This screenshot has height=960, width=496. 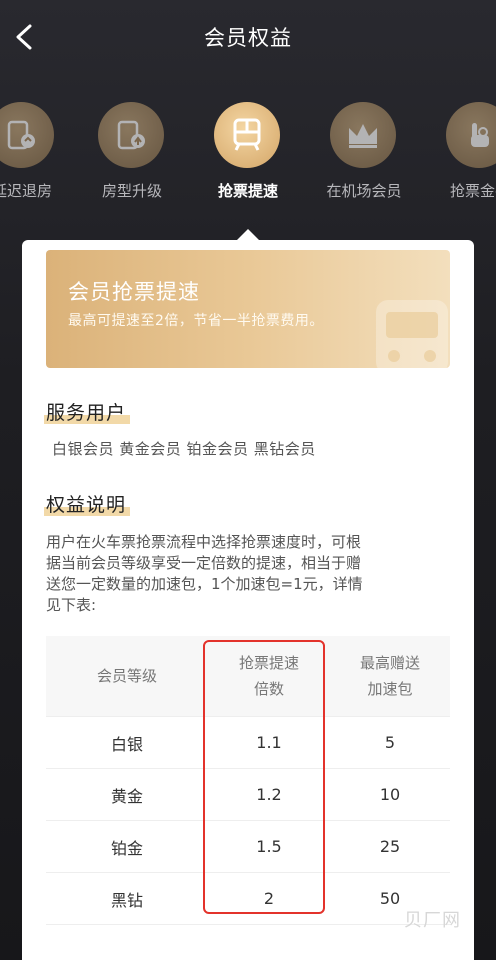 What do you see at coordinates (87, 503) in the screenshot?
I see `benefit-desc-title: 权益说明` at bounding box center [87, 503].